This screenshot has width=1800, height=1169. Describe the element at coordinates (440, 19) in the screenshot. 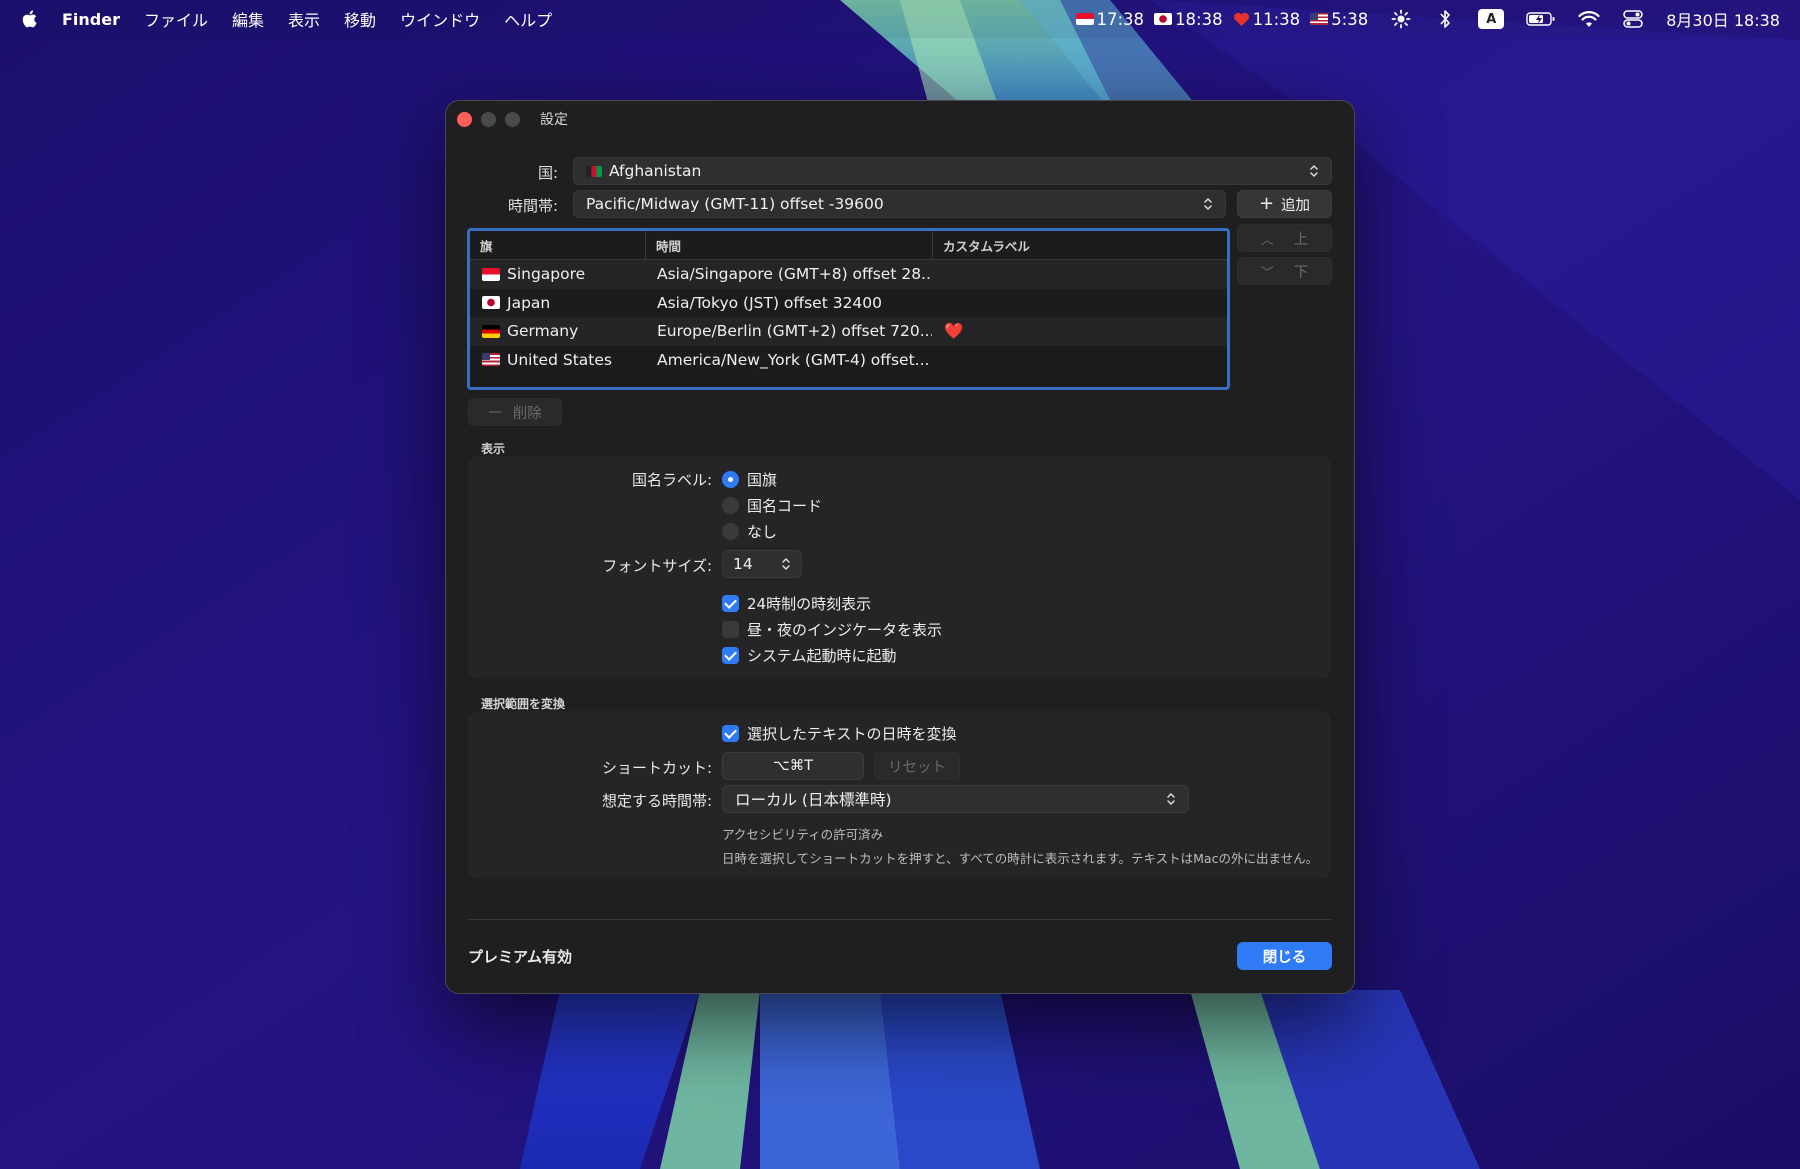

I see `menu-window: ウインドウ` at that location.